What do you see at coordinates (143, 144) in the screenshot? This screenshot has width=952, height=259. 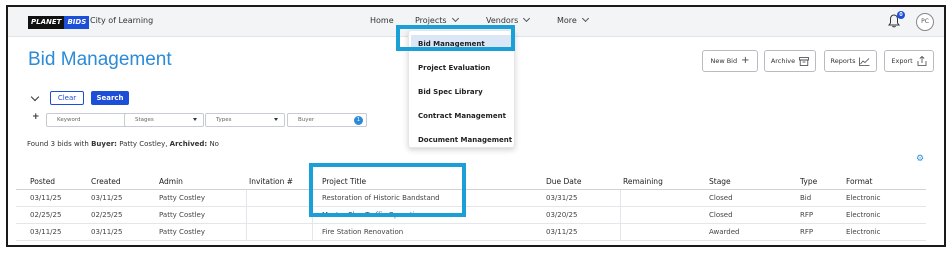 I see `buyer-filter-value: Patty Costley,` at bounding box center [143, 144].